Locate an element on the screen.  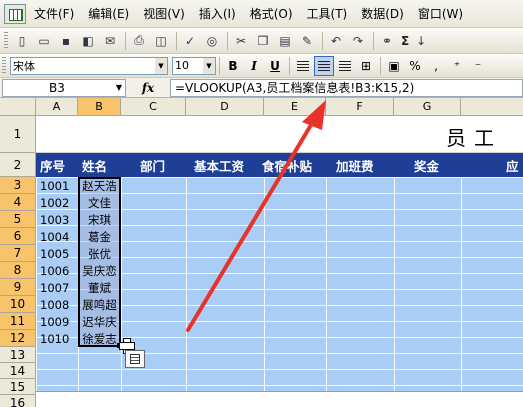
paste-icon: ▤ is located at coordinates (285, 41).